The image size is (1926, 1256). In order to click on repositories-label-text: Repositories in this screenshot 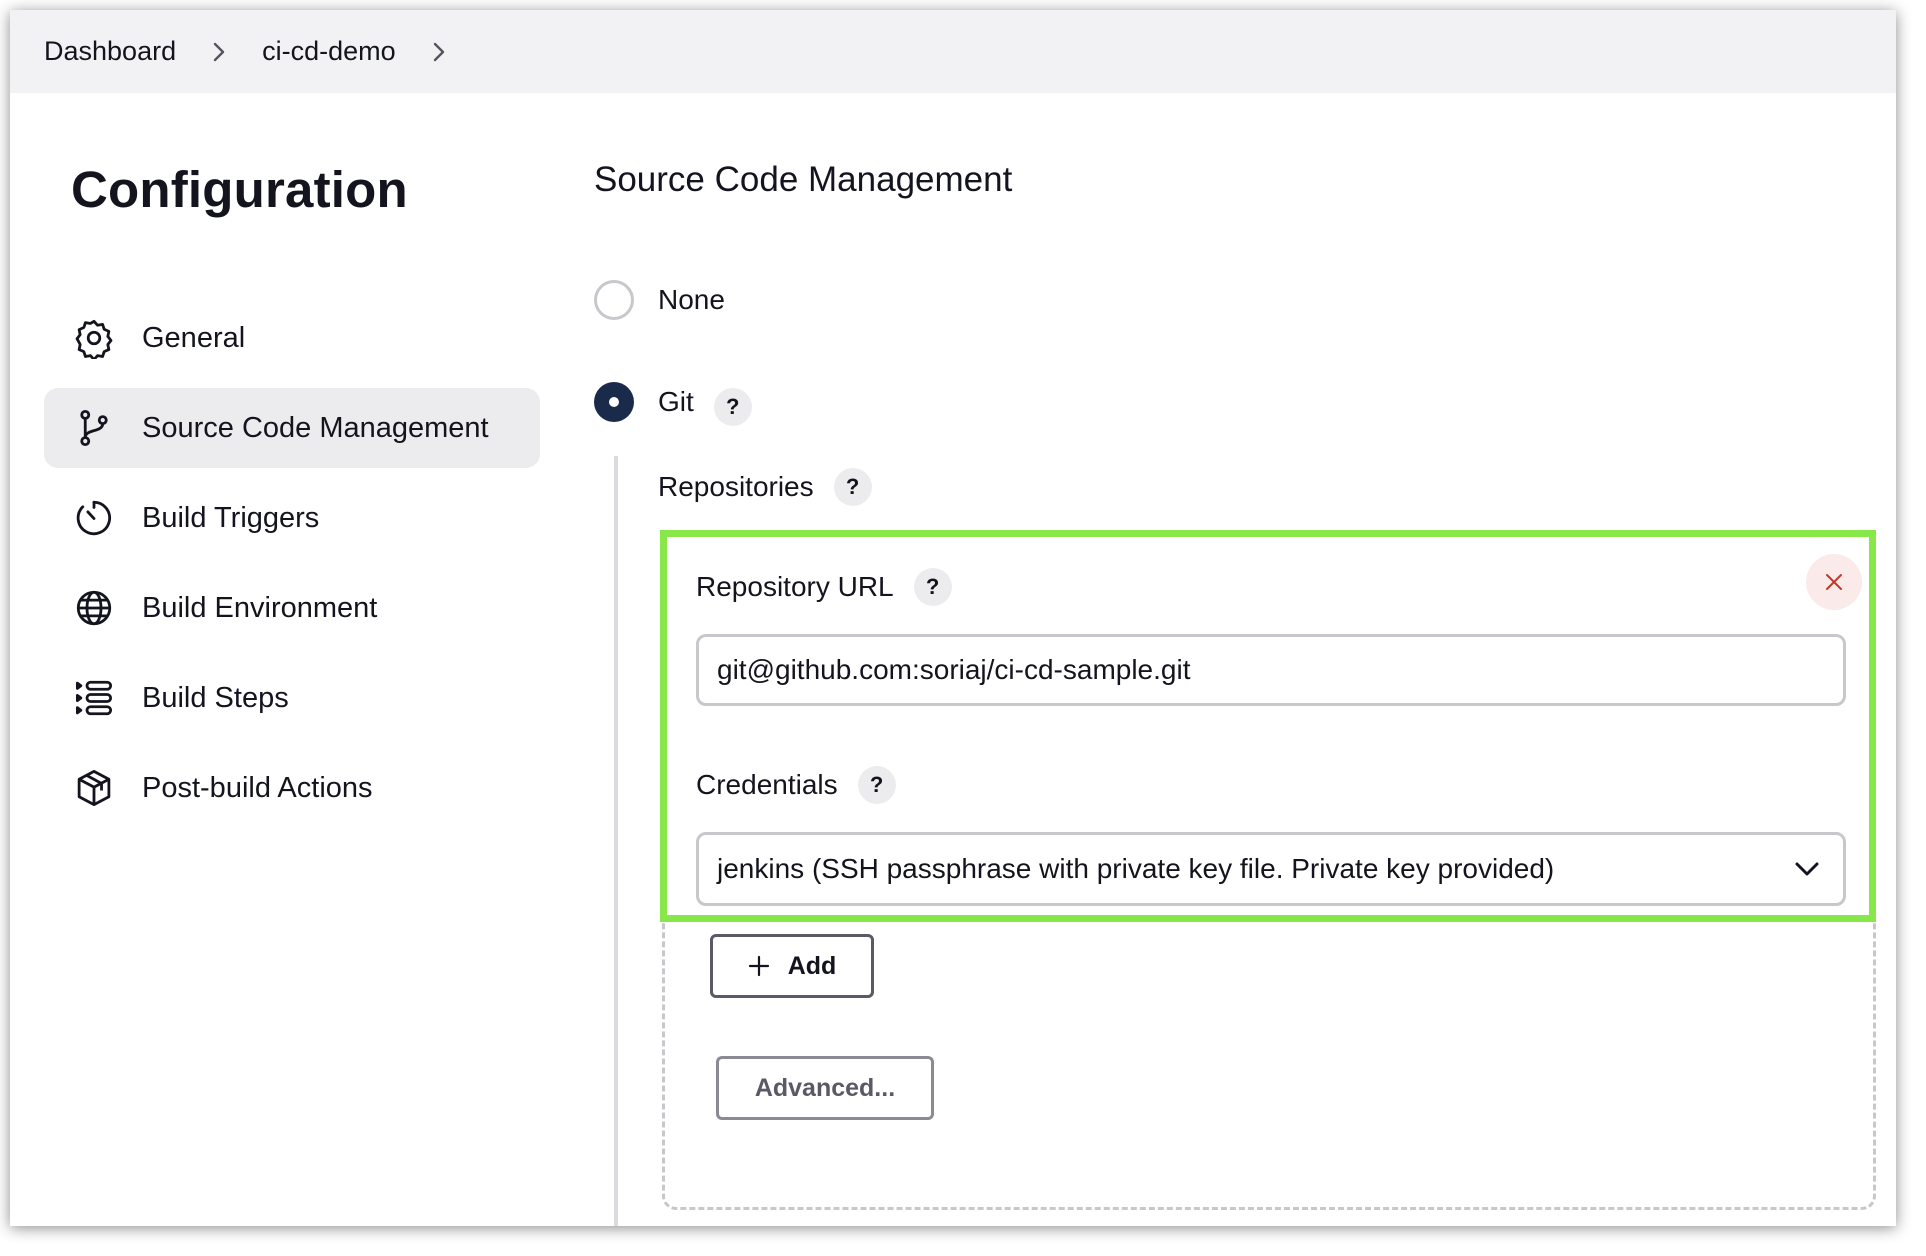, I will do `click(736, 486)`.